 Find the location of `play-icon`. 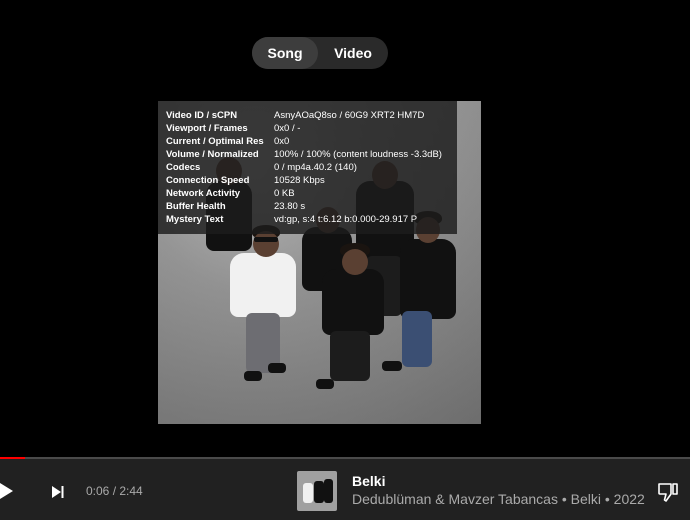

play-icon is located at coordinates (6, 491).